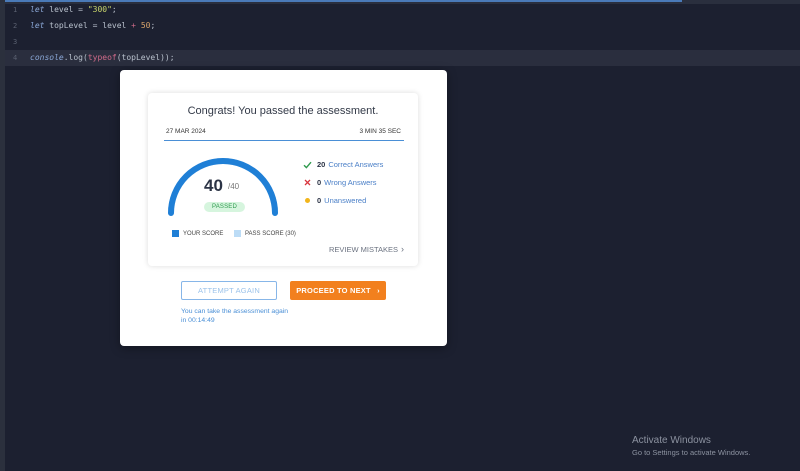 The image size is (800, 471). What do you see at coordinates (319, 200) in the screenshot?
I see `unanswered-count: 0` at bounding box center [319, 200].